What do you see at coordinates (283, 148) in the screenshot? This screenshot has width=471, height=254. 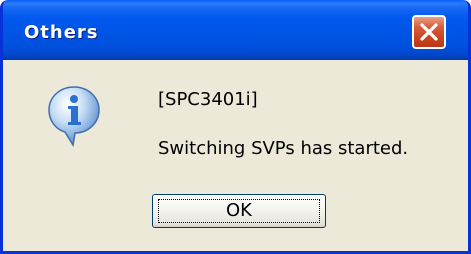 I see `message-text: Switching SVPs has started.` at bounding box center [283, 148].